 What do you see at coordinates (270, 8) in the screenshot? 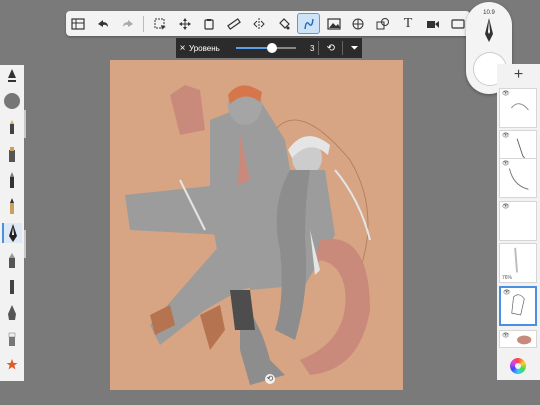
I see `window-handle` at bounding box center [270, 8].